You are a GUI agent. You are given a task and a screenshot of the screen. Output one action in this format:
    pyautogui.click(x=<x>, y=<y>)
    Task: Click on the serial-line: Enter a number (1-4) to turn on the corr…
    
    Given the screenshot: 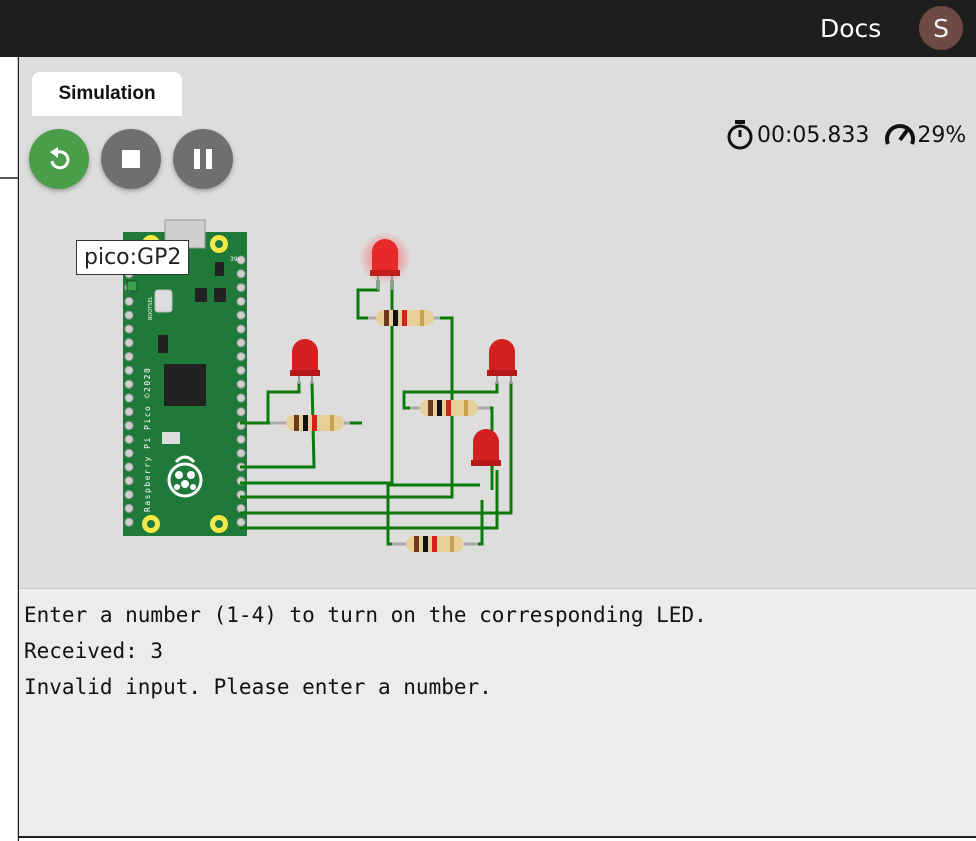 What is the action you would take?
    pyautogui.click(x=365, y=615)
    